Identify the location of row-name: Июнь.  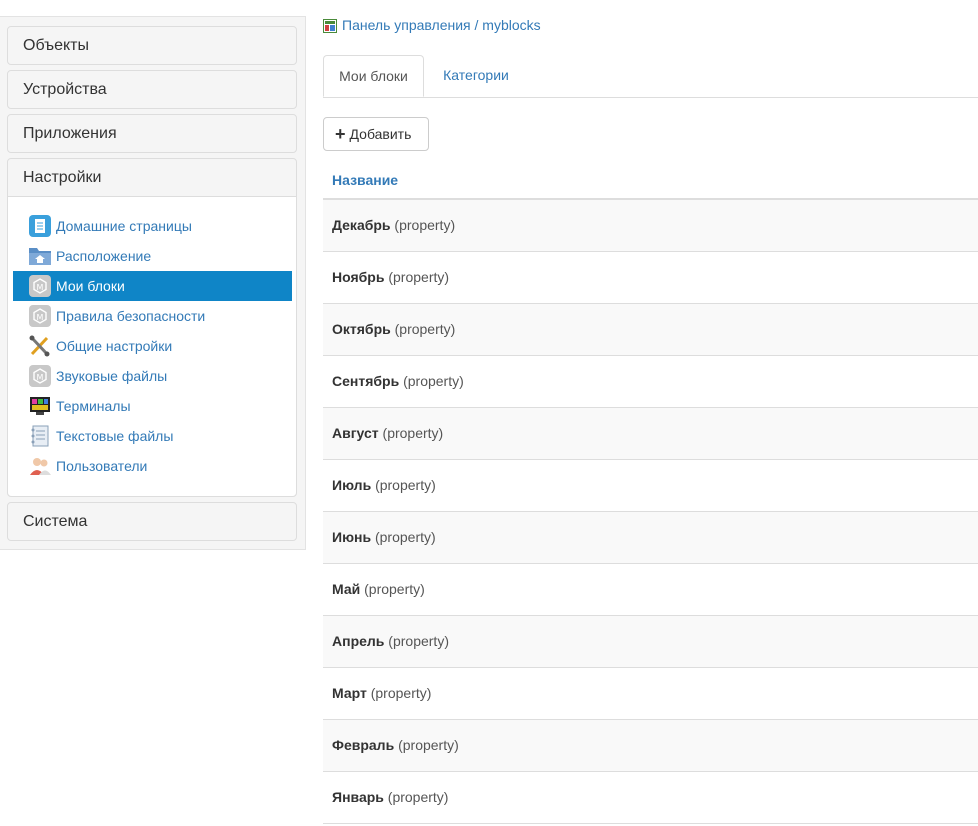
(351, 537).